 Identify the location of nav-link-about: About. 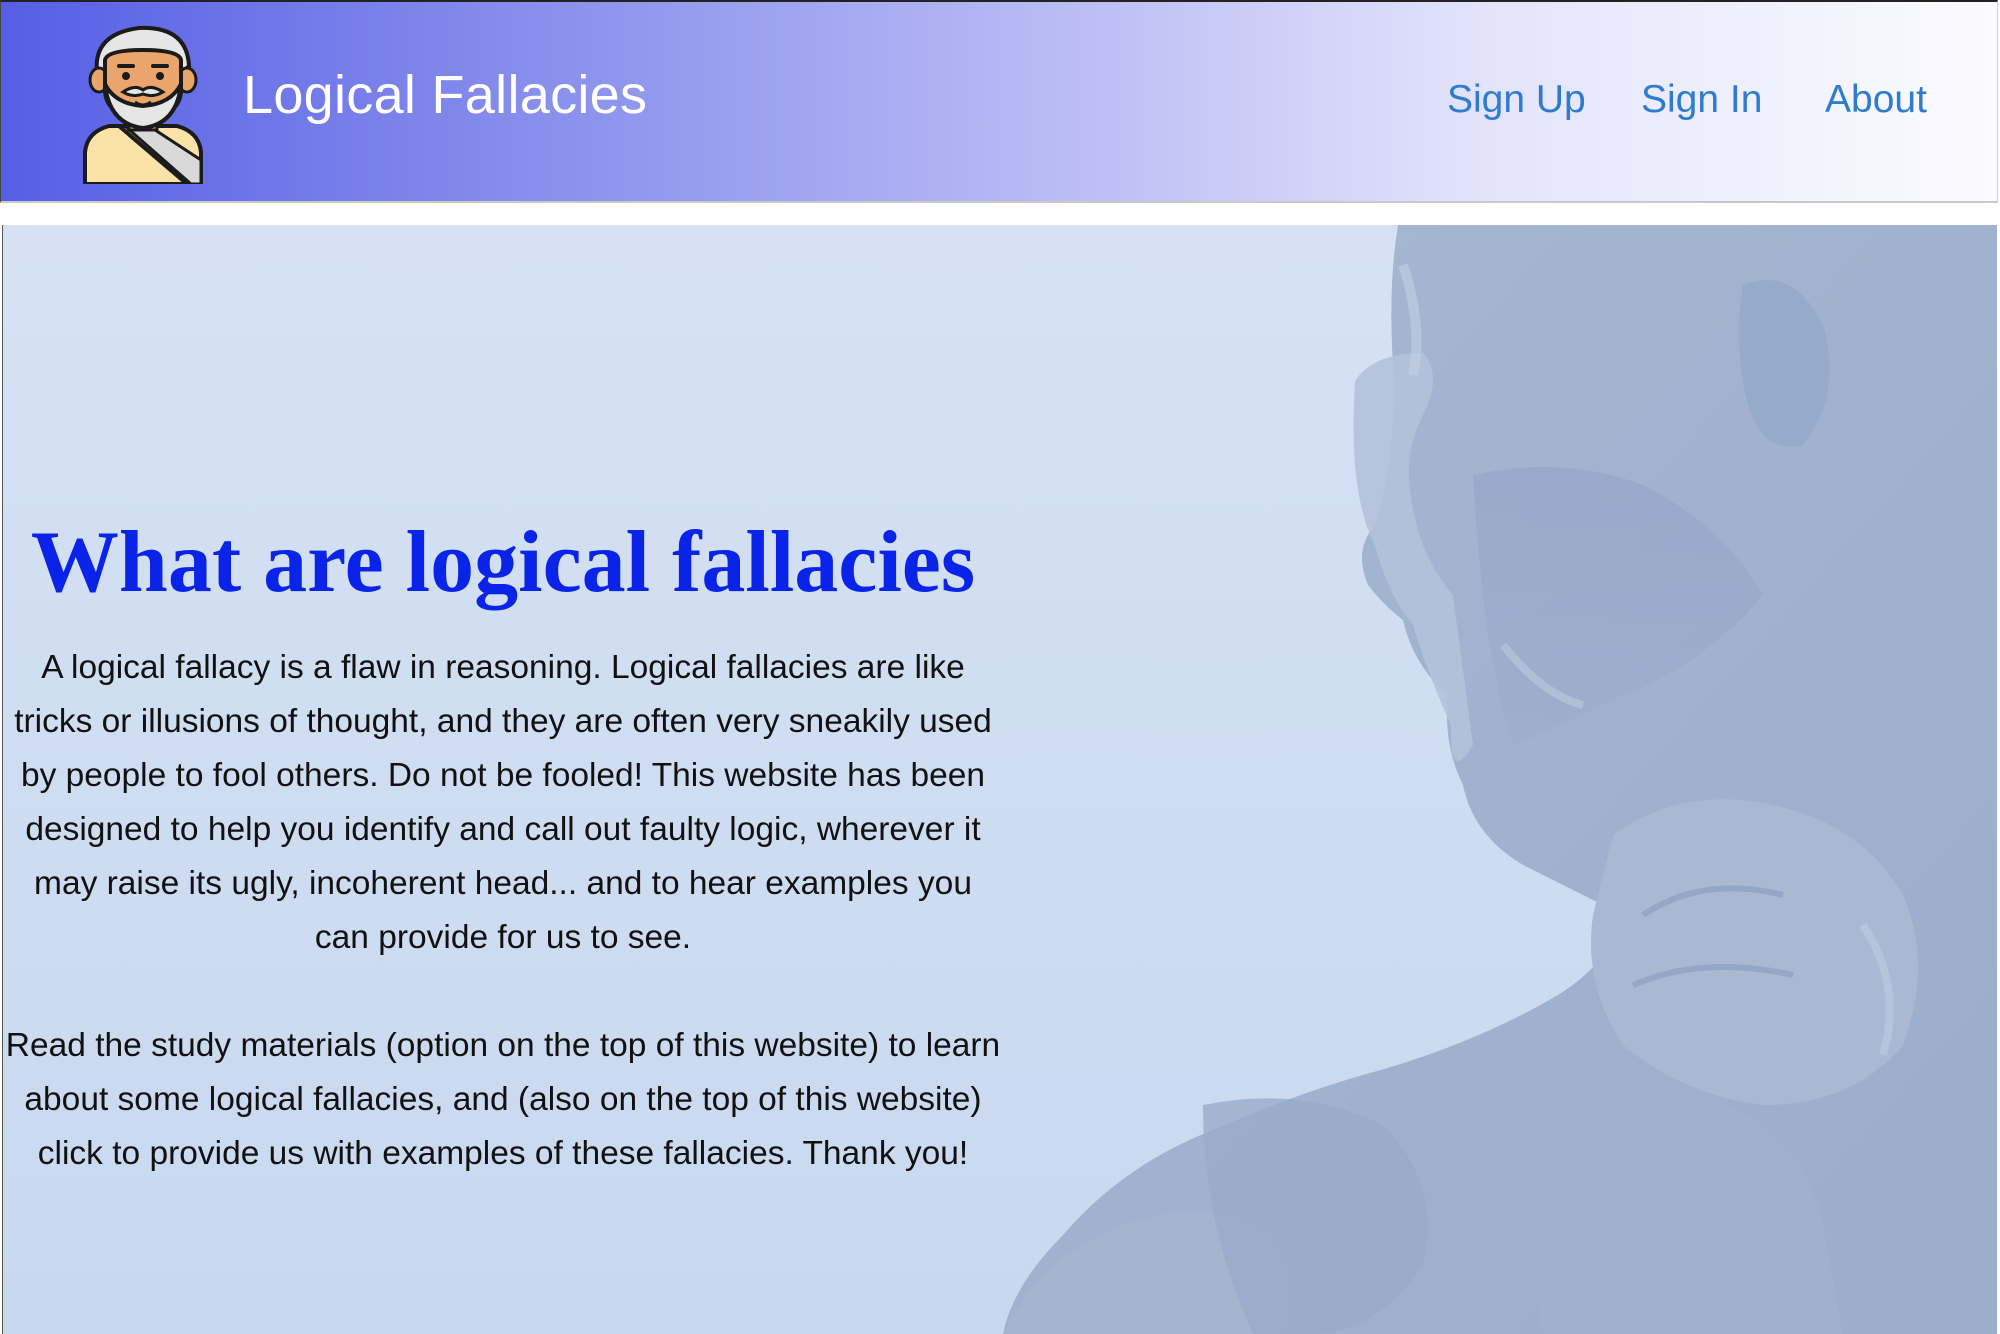
(1876, 100).